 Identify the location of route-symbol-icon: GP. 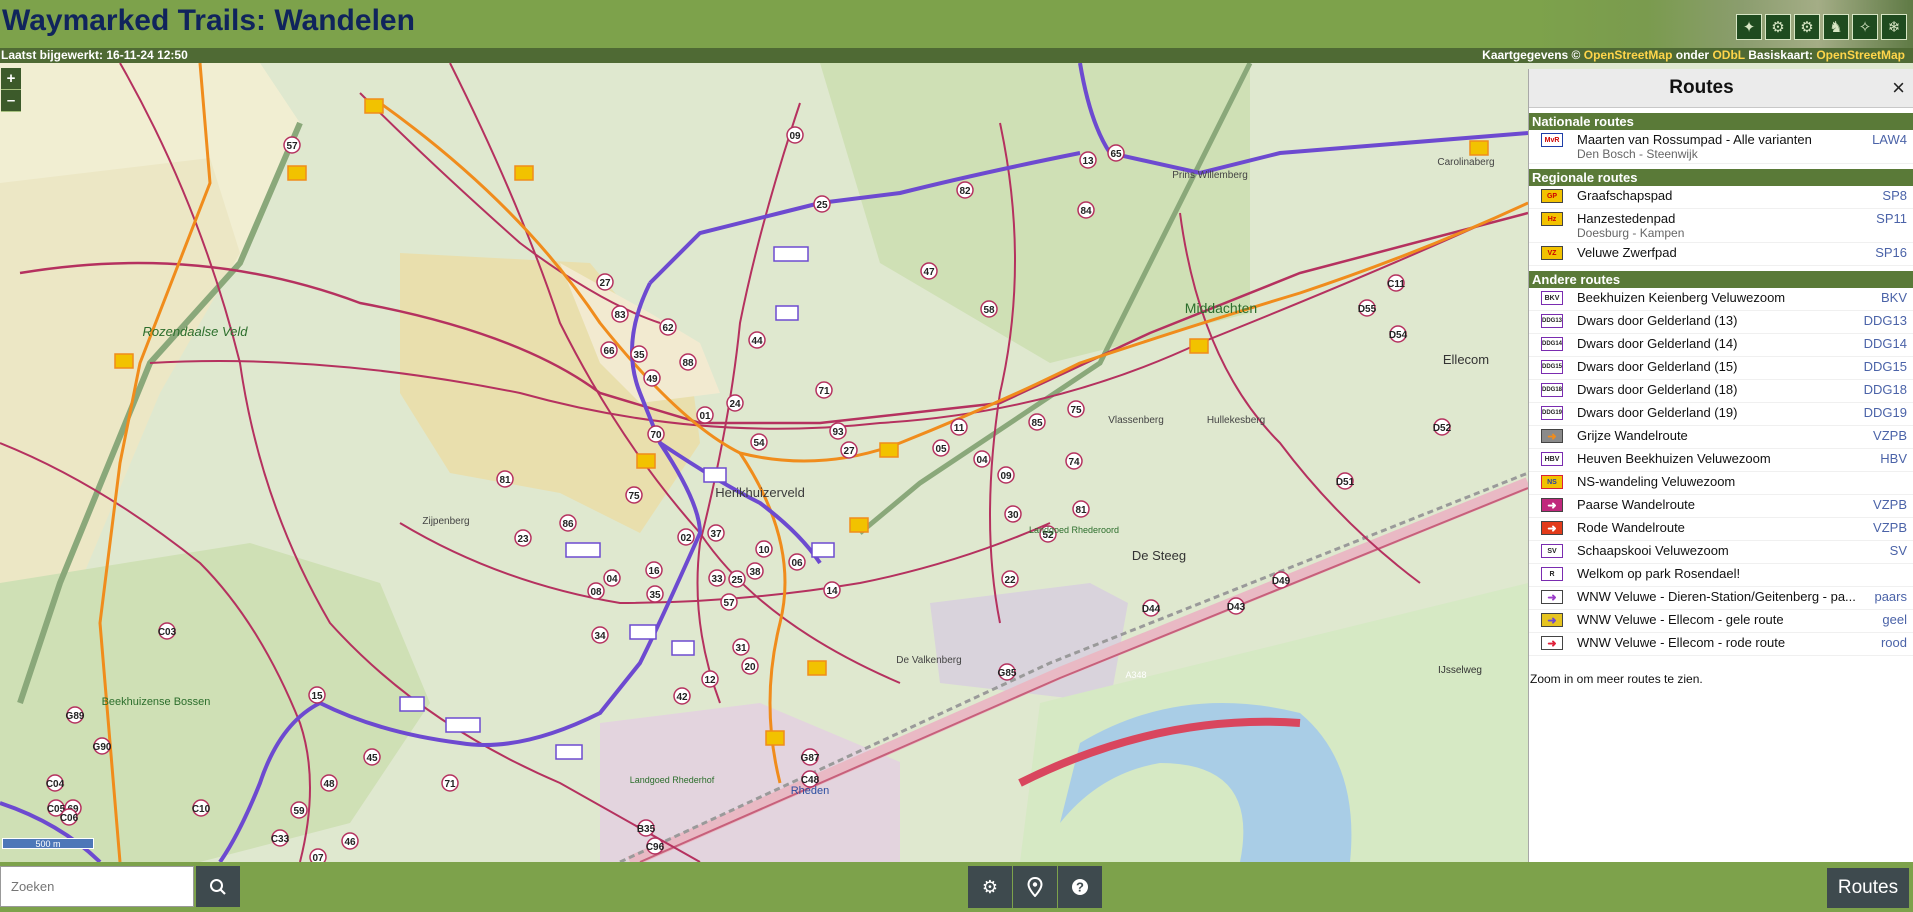
(1552, 196).